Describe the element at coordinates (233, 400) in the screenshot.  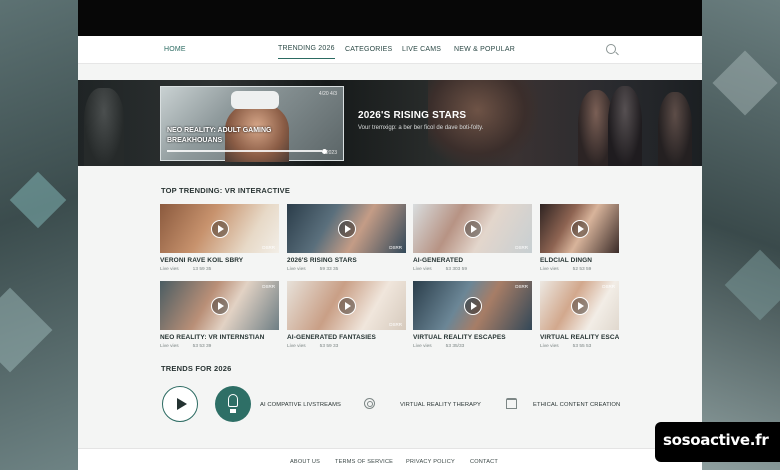
I see `lightbulb-glass` at that location.